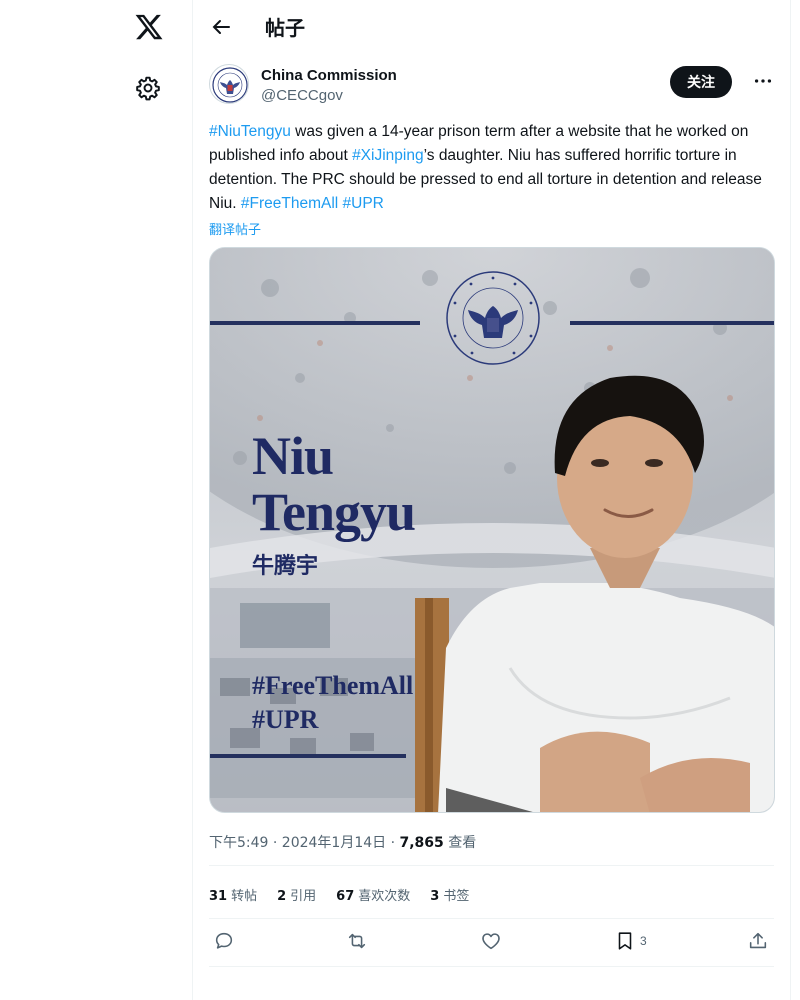 This screenshot has width=800, height=1000. Describe the element at coordinates (293, 456) in the screenshot. I see `poster-name-line1: Niu` at that location.